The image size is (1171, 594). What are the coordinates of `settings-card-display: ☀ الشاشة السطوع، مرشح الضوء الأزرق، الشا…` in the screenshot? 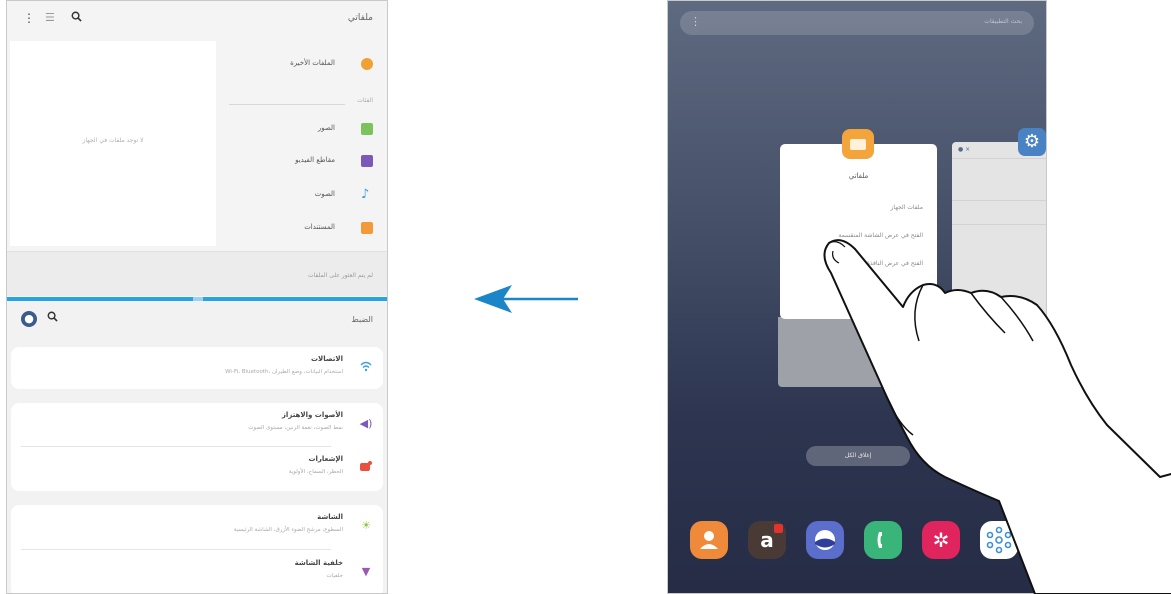 It's located at (197, 549).